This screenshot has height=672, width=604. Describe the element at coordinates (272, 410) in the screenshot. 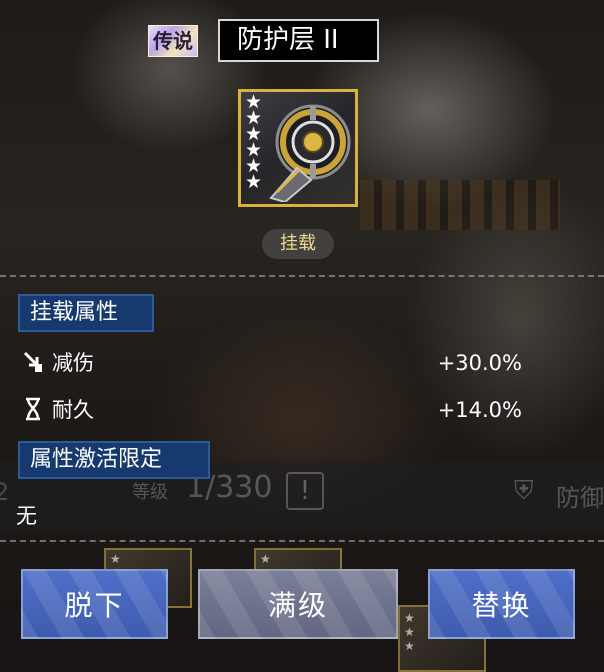

I see `stat-row-durability: 耐久 +14.0%` at that location.